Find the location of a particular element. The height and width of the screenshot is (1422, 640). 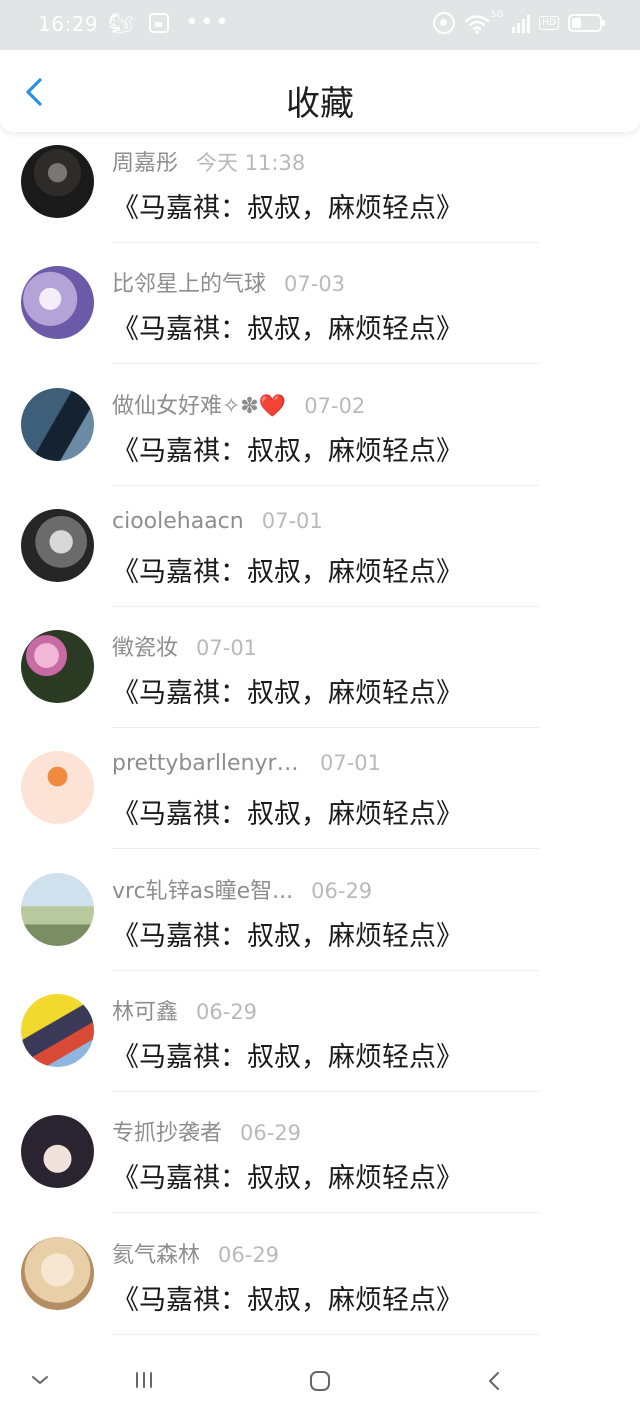

nav-back-button is located at coordinates (495, 1383).